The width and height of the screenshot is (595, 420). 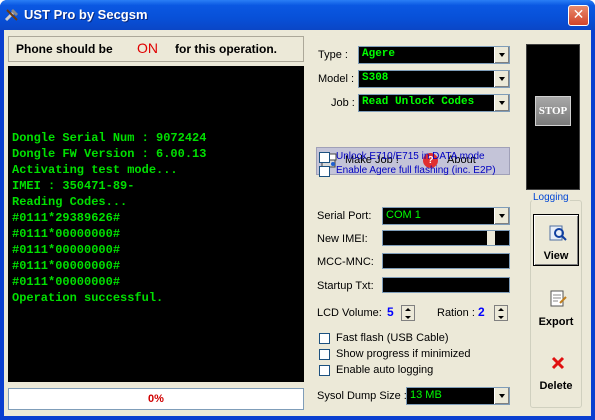 What do you see at coordinates (156, 97) in the screenshot?
I see `status-screen` at bounding box center [156, 97].